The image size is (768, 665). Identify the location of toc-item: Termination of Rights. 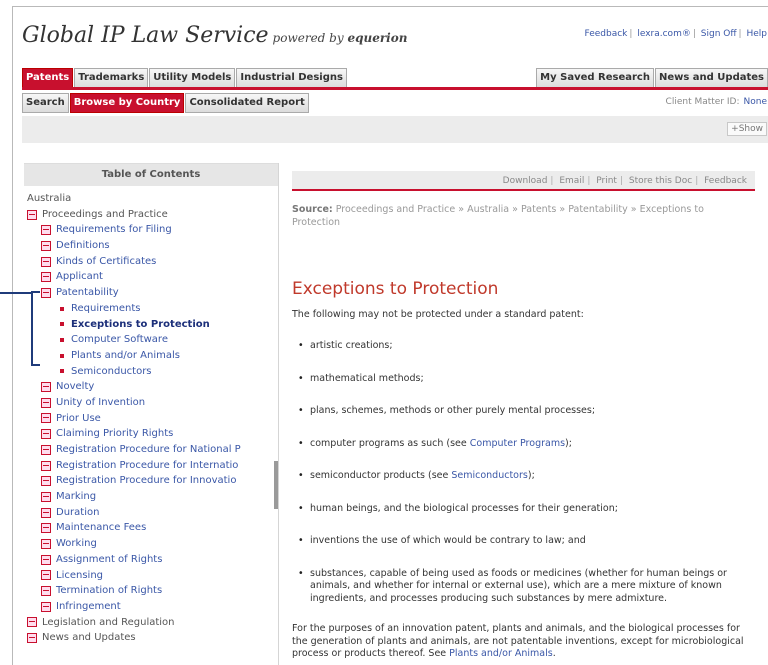
(151, 591).